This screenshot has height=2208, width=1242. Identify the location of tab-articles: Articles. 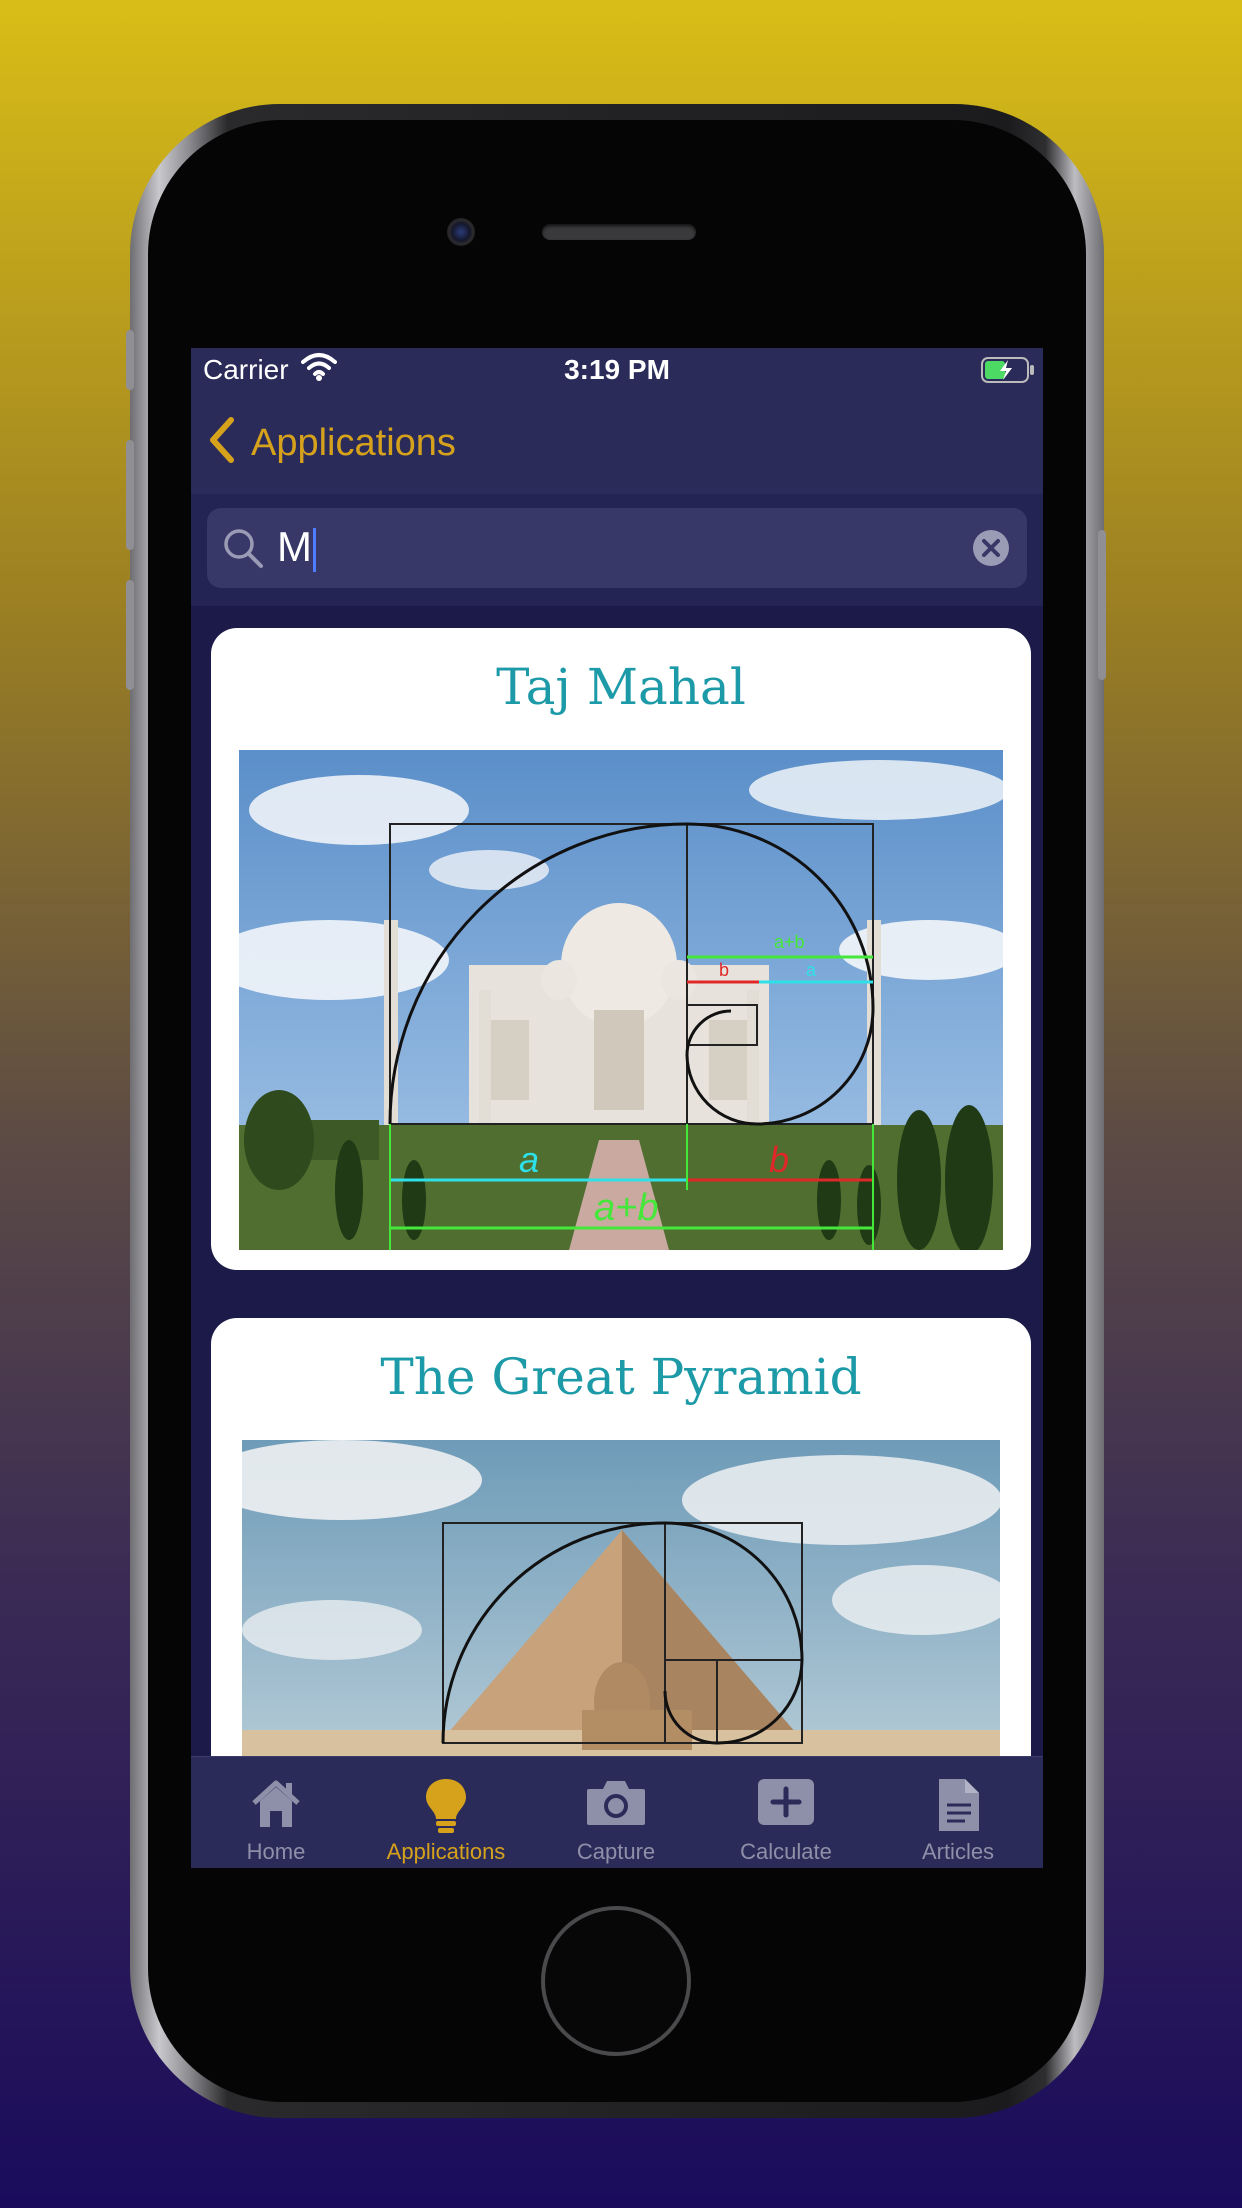
(958, 1812).